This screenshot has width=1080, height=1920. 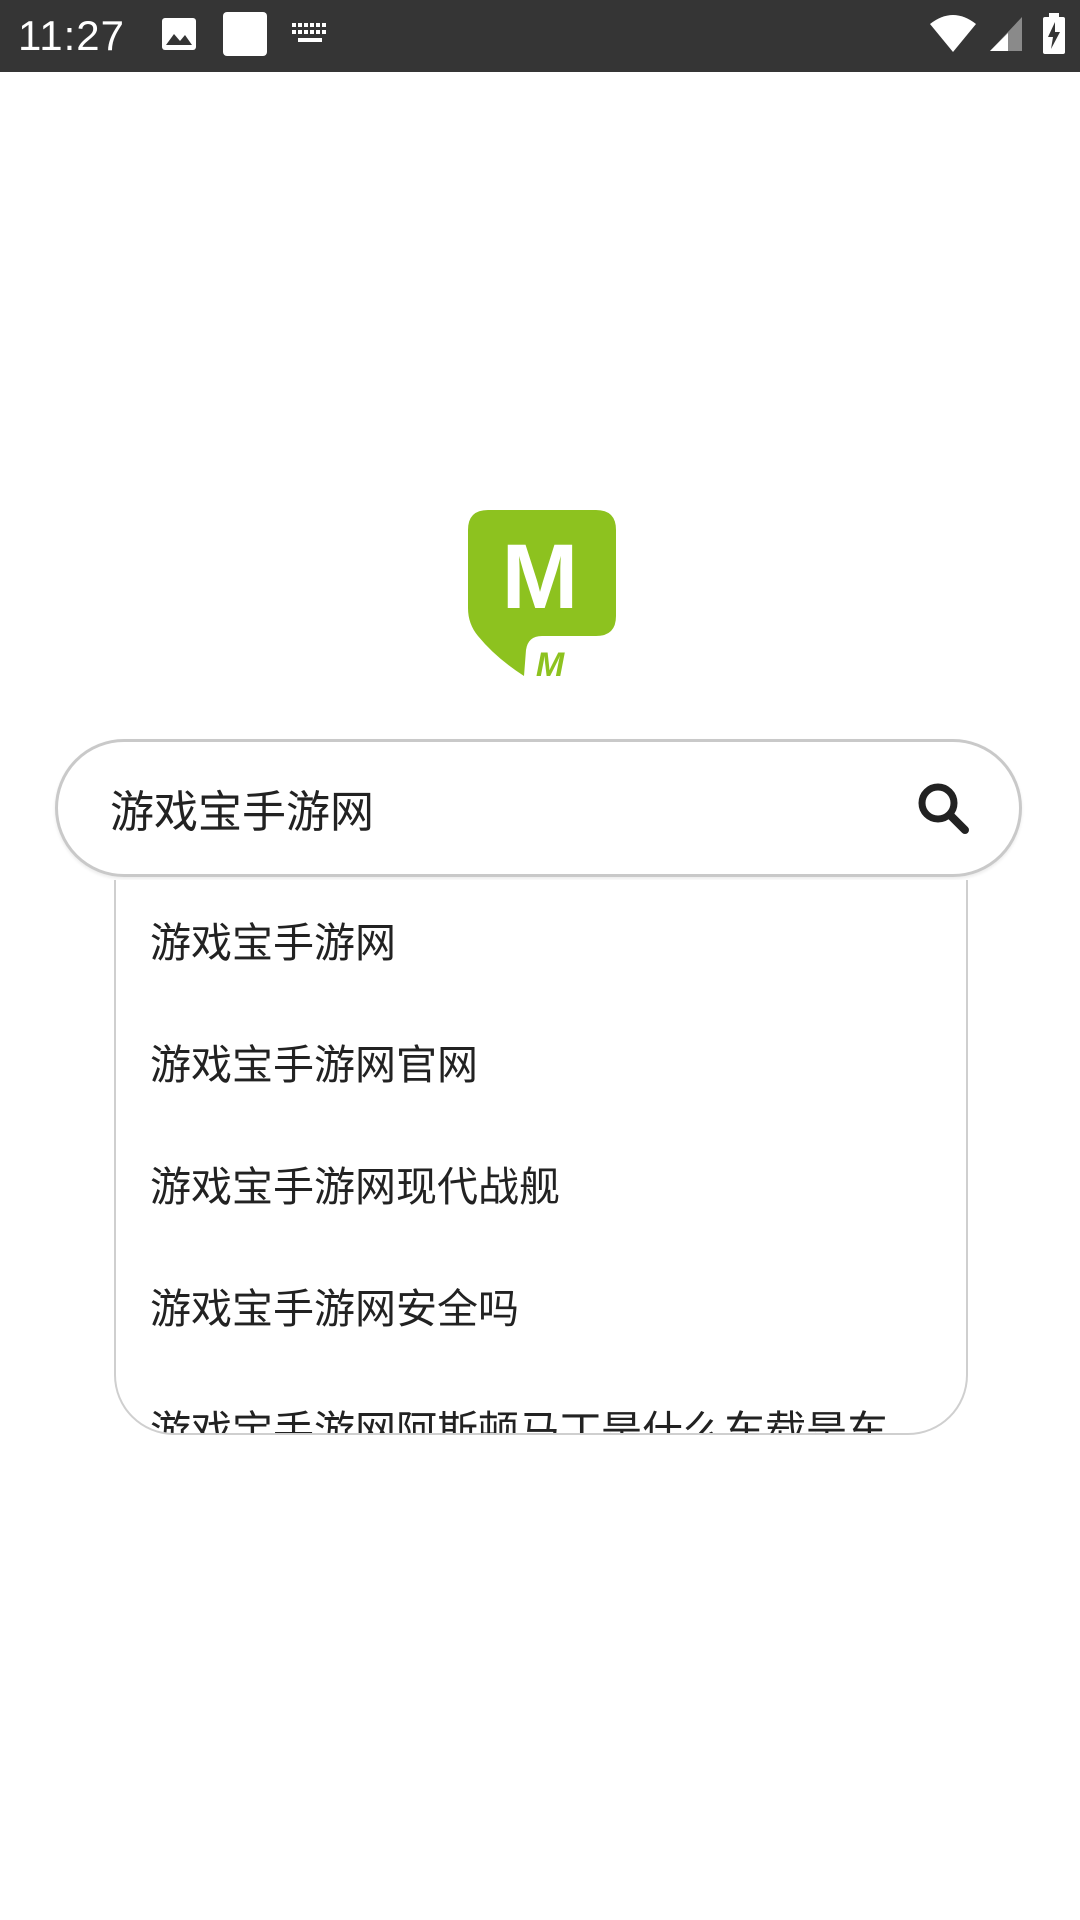 I want to click on app-logo: M M, so click(x=542, y=596).